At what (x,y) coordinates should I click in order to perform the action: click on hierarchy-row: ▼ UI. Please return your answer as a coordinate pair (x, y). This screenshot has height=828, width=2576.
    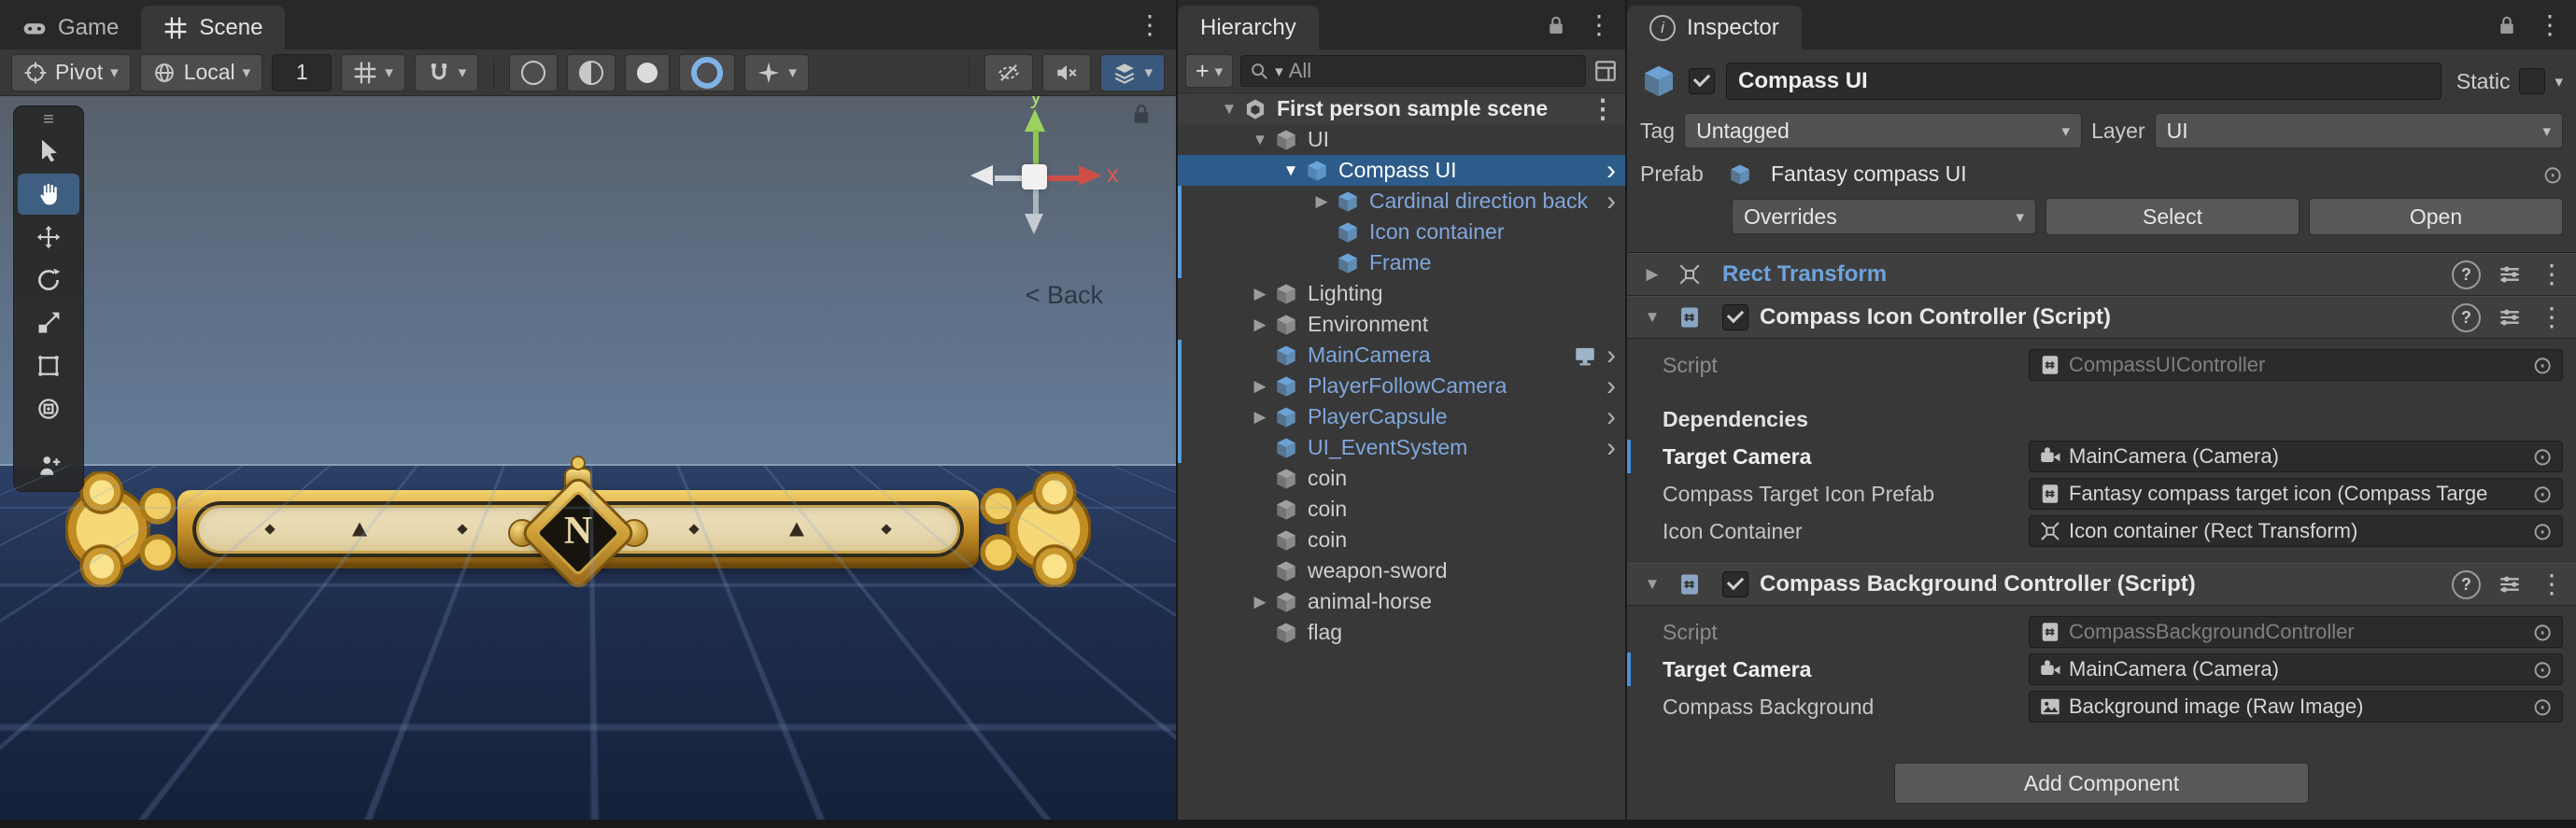
    Looking at the image, I should click on (1401, 140).